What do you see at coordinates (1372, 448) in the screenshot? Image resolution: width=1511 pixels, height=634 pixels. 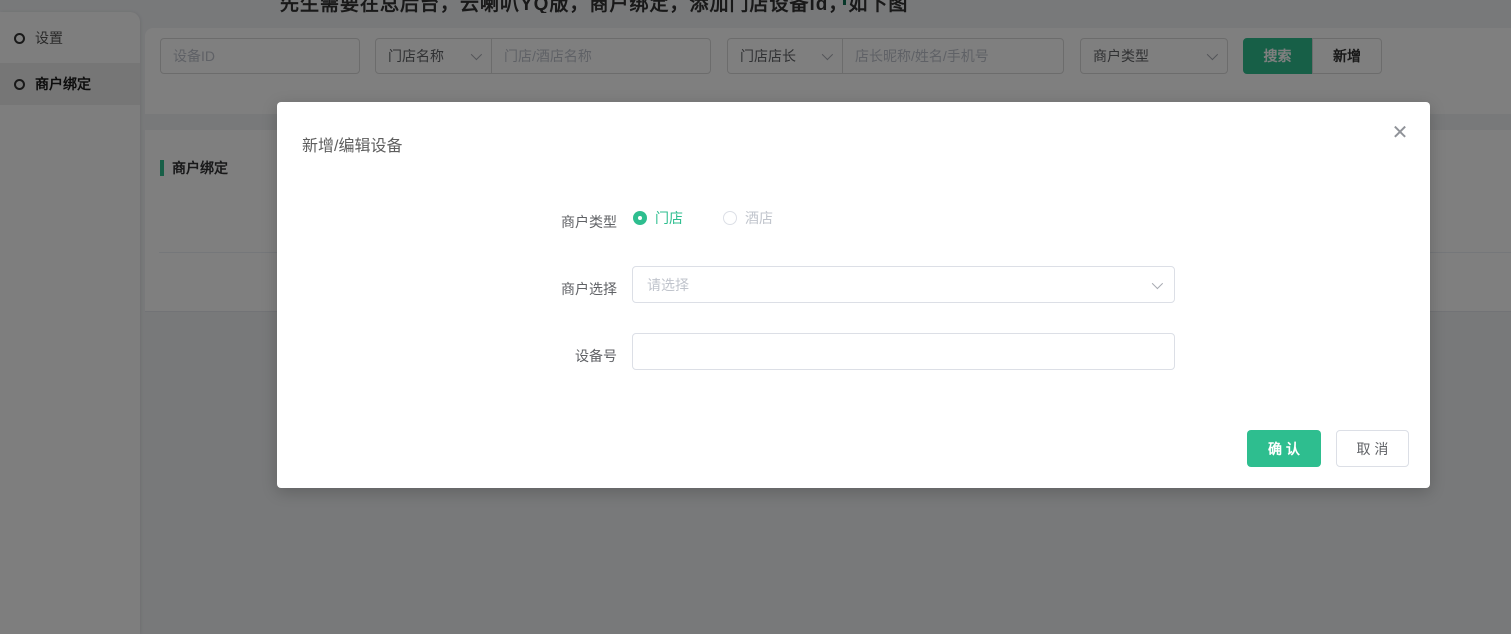 I see `cancel-button: 取 消` at bounding box center [1372, 448].